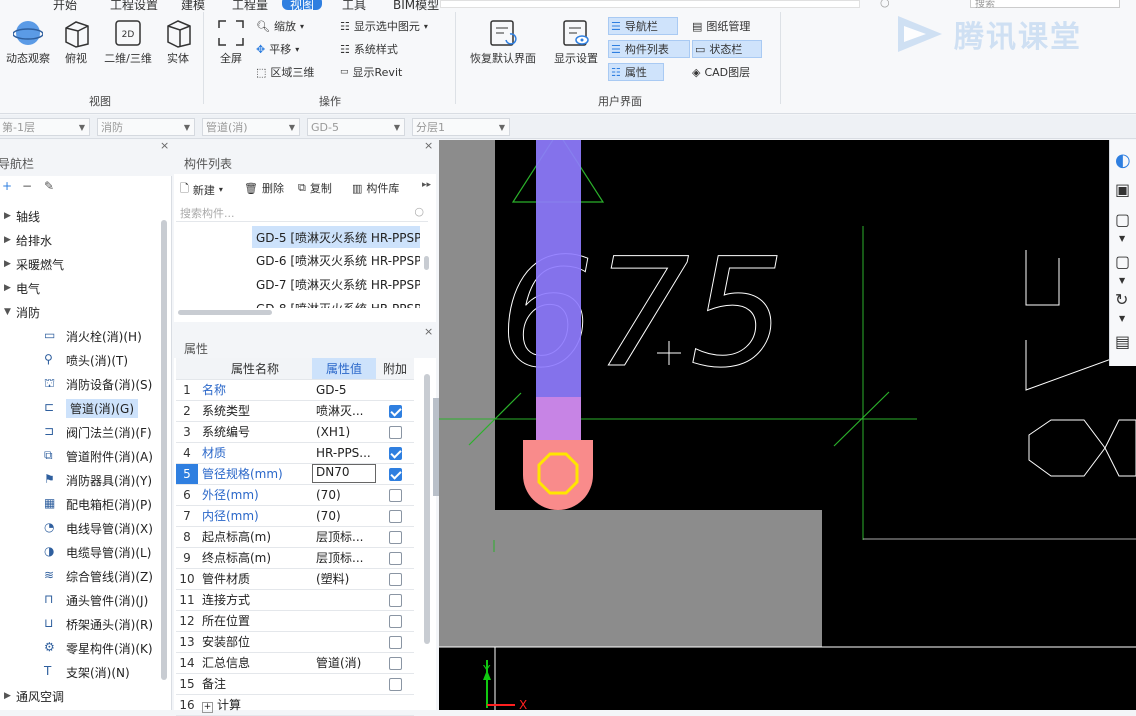 This screenshot has width=1136, height=716. I want to click on show-revit-button: ▭ 显示Revit, so click(371, 72).